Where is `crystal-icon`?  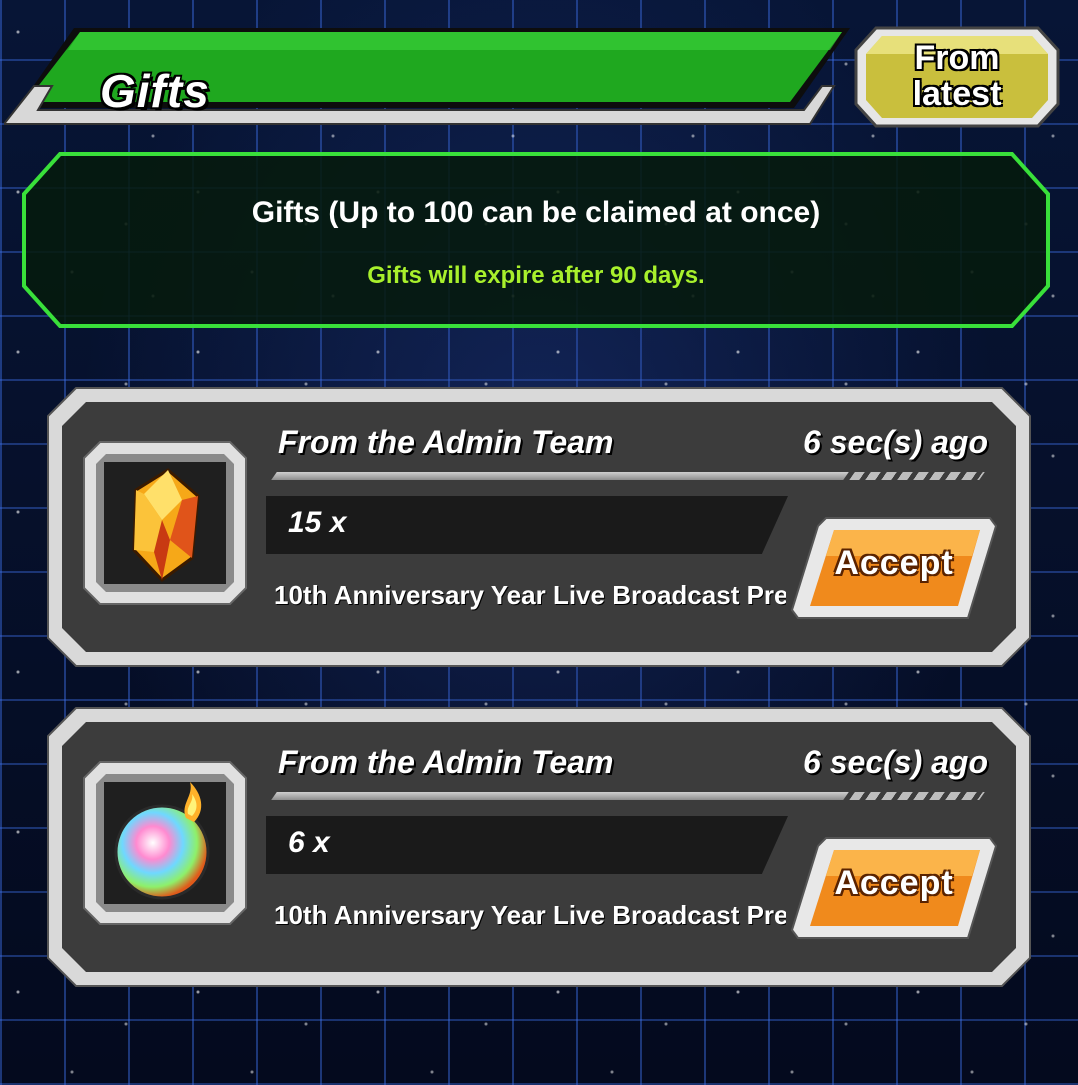 crystal-icon is located at coordinates (166, 525).